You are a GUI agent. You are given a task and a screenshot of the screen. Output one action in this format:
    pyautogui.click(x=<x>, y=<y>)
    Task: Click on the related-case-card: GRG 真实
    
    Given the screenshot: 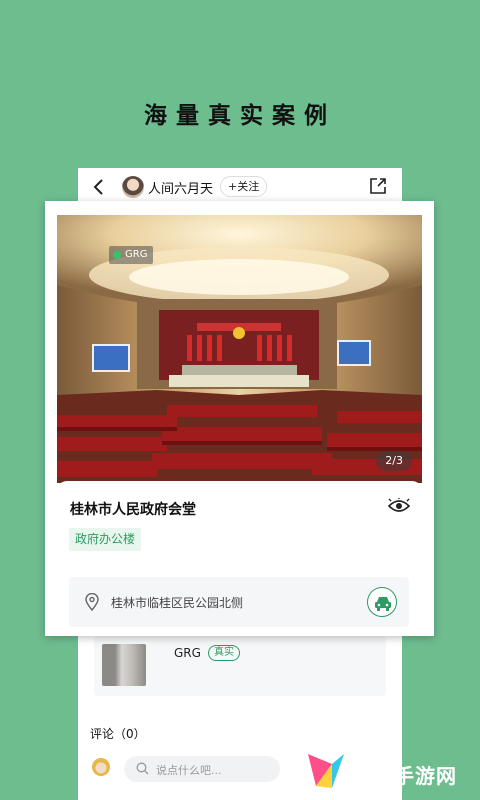 What is the action you would take?
    pyautogui.click(x=240, y=666)
    